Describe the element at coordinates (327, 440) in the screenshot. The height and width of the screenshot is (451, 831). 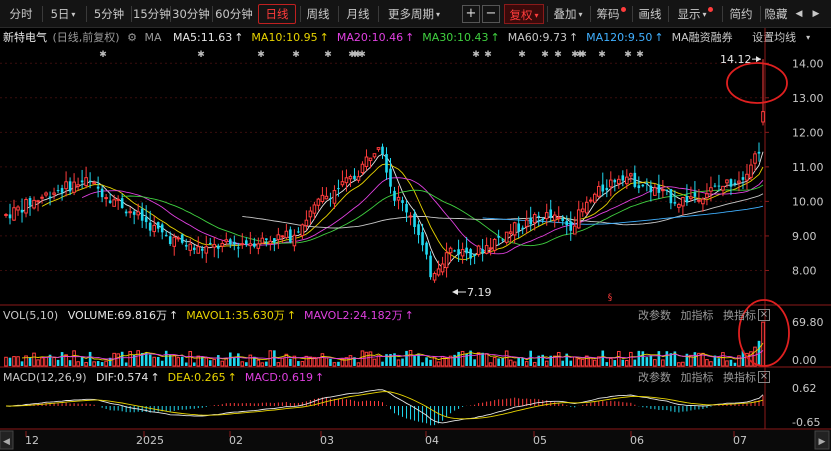
I see `date-axis-label: 03` at that location.